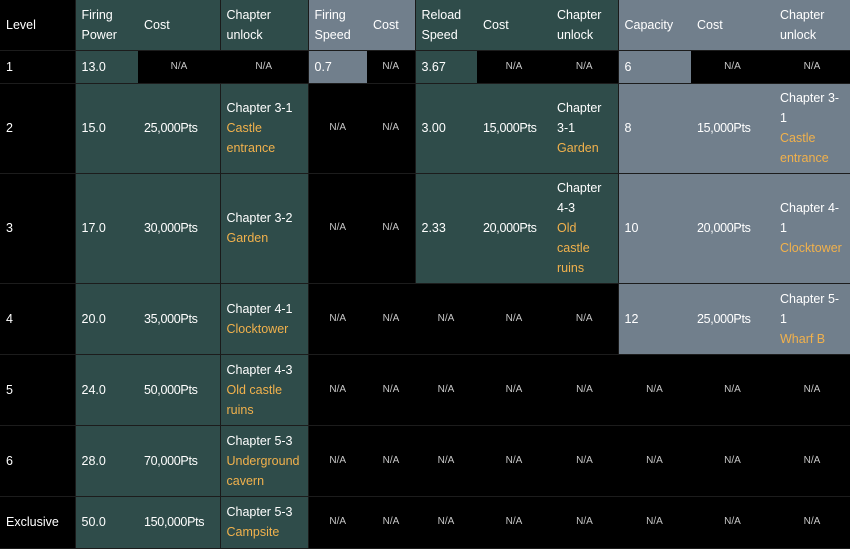 This screenshot has height=549, width=850. What do you see at coordinates (514, 25) in the screenshot?
I see `header-reload-cost: Cost` at bounding box center [514, 25].